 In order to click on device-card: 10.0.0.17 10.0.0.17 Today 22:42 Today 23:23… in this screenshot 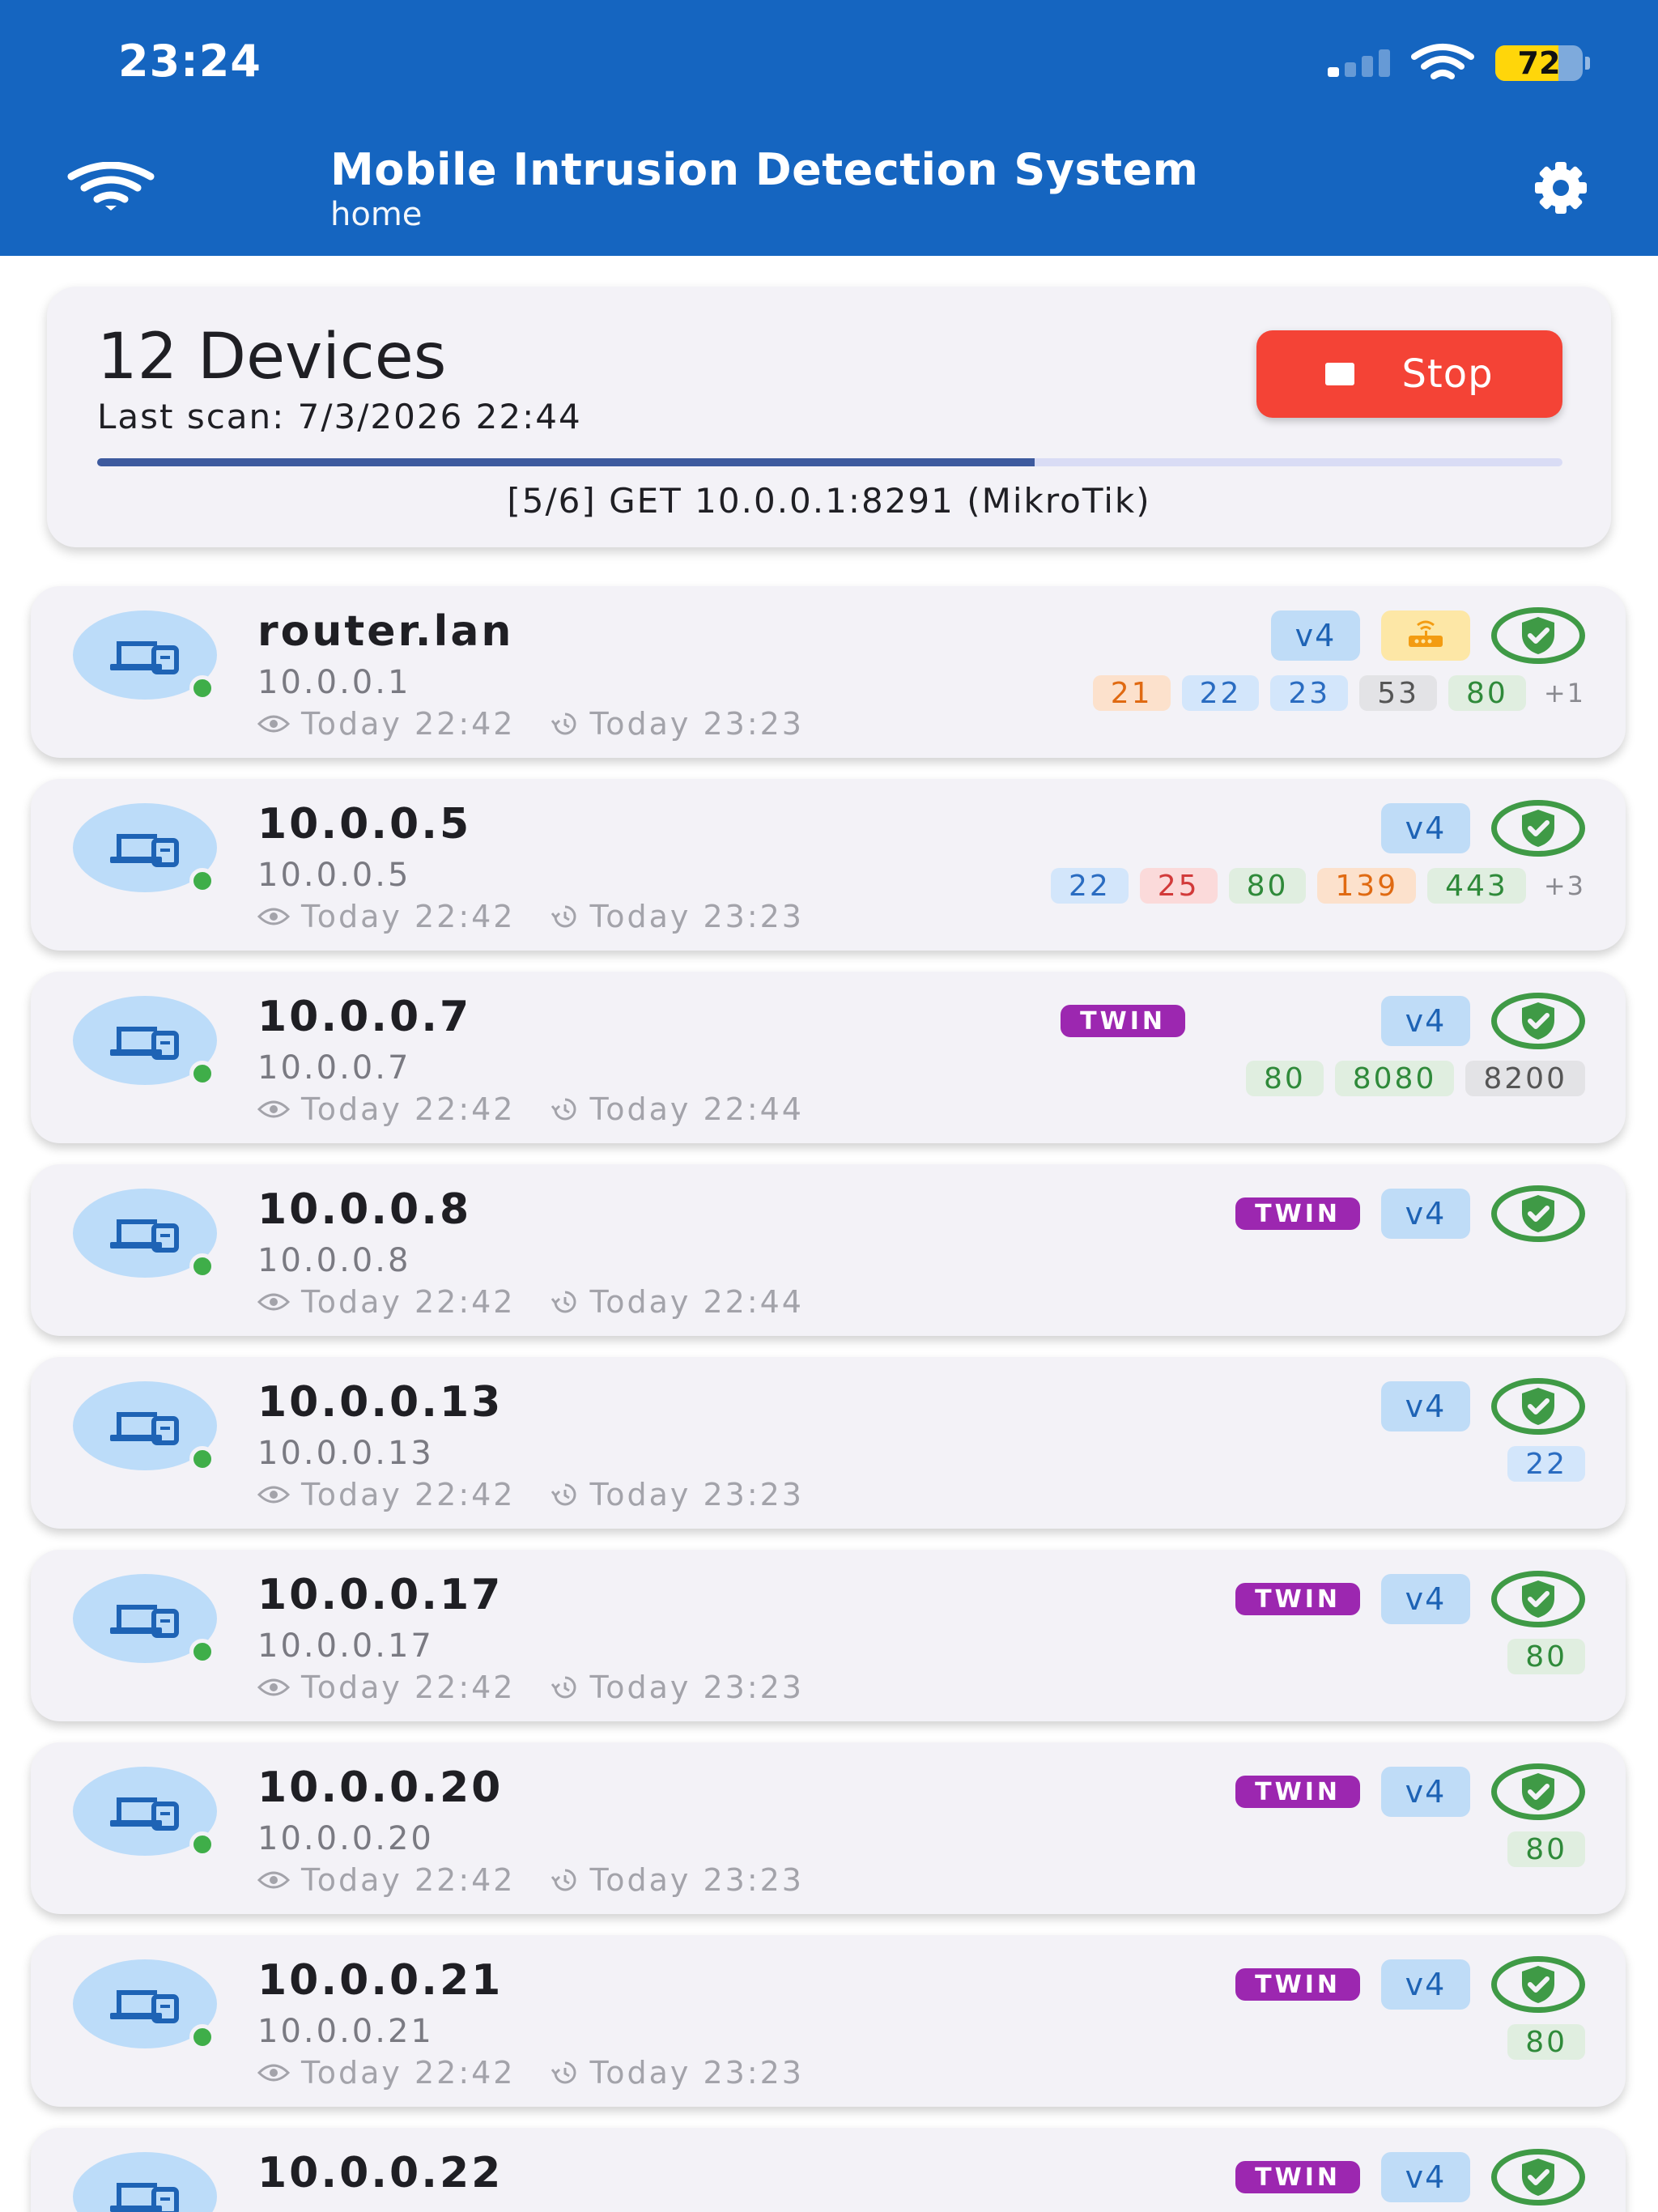, I will do `click(828, 1636)`.